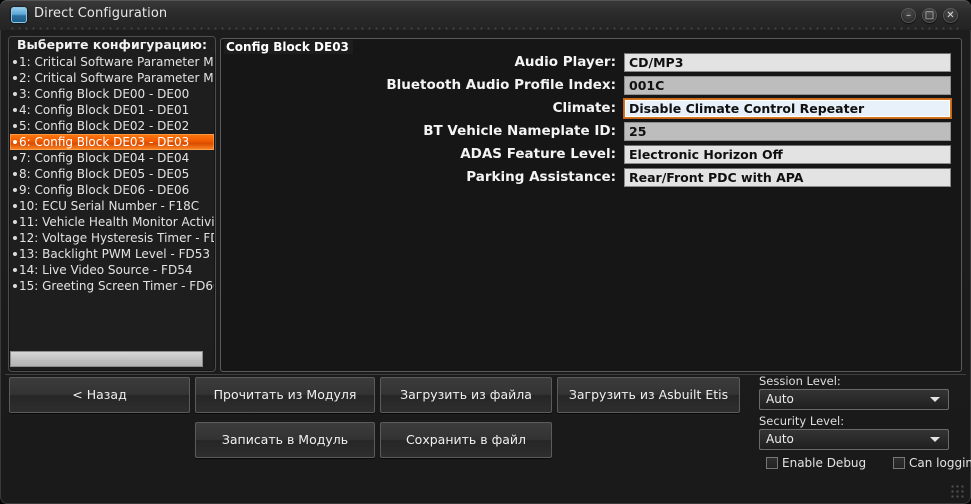  I want to click on maximize-icon: □, so click(929, 15).